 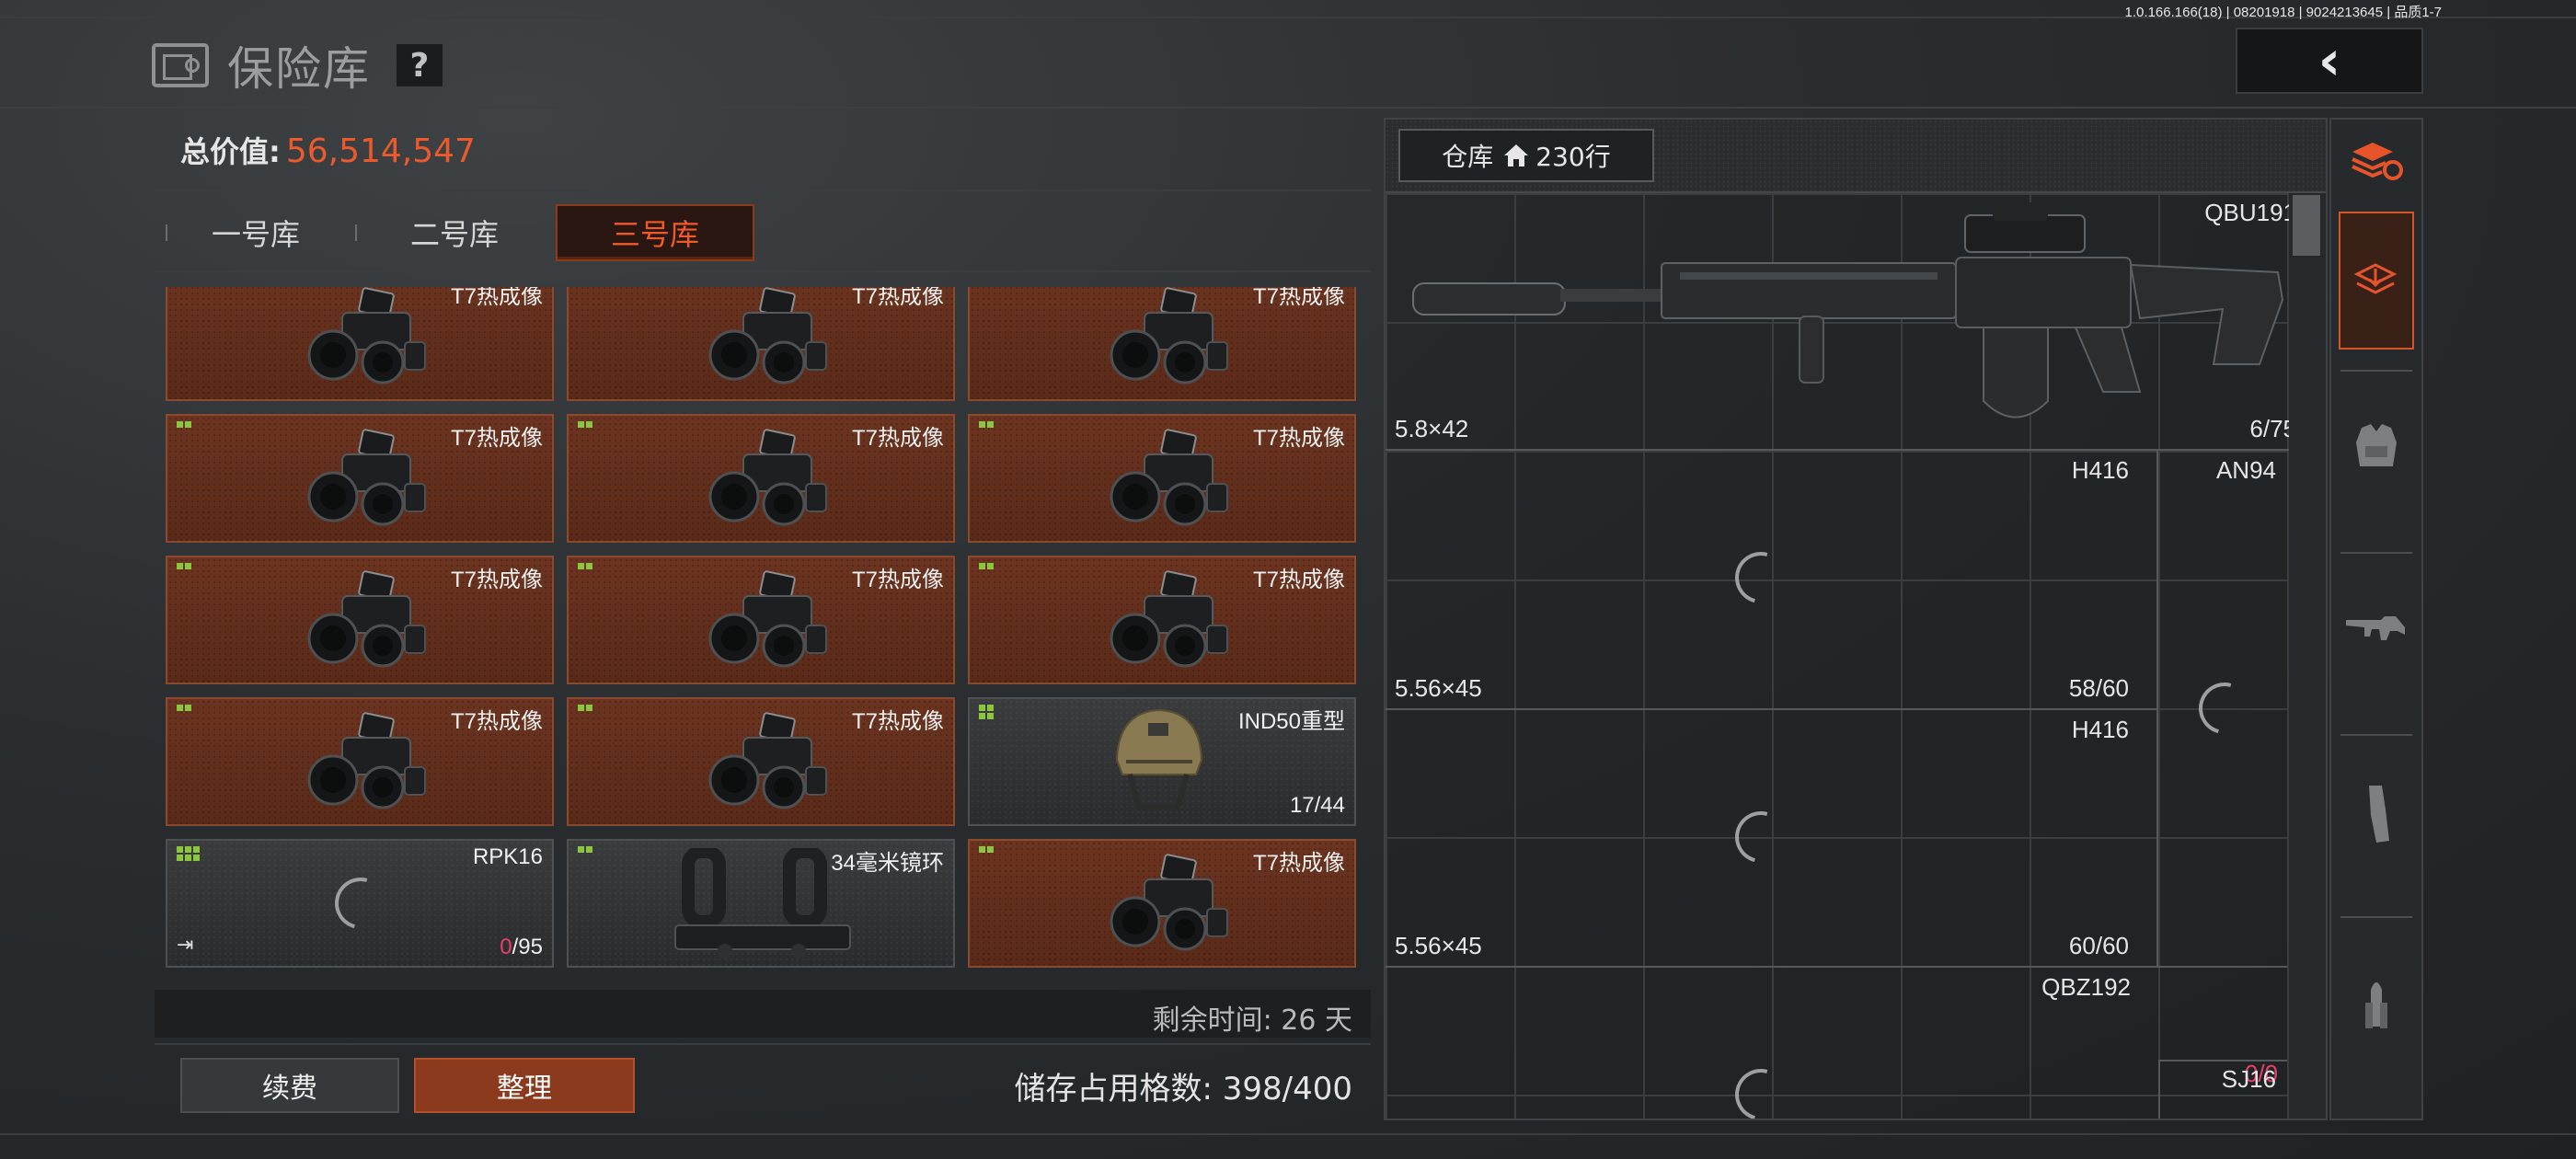 I want to click on item-count-current: 0, so click(x=506, y=947).